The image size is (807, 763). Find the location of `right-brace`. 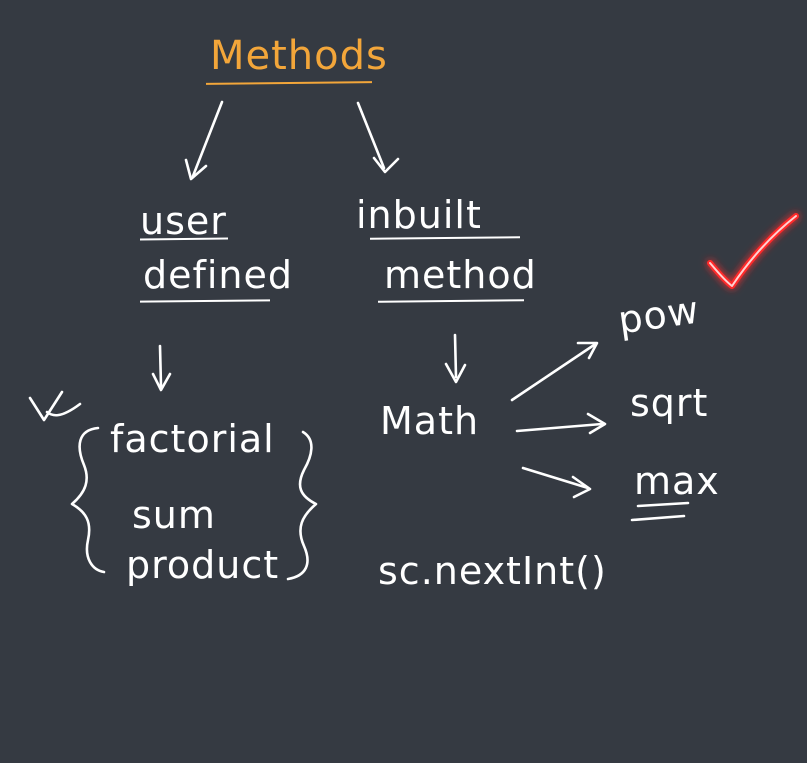

right-brace is located at coordinates (302, 505).